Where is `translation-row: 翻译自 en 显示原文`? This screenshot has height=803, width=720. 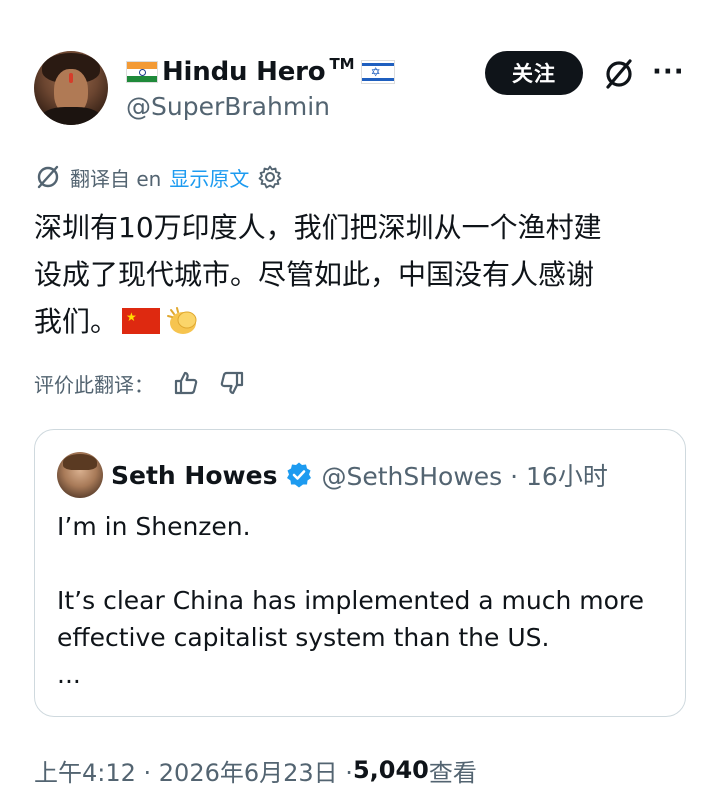 translation-row: 翻译自 en 显示原文 is located at coordinates (158, 177).